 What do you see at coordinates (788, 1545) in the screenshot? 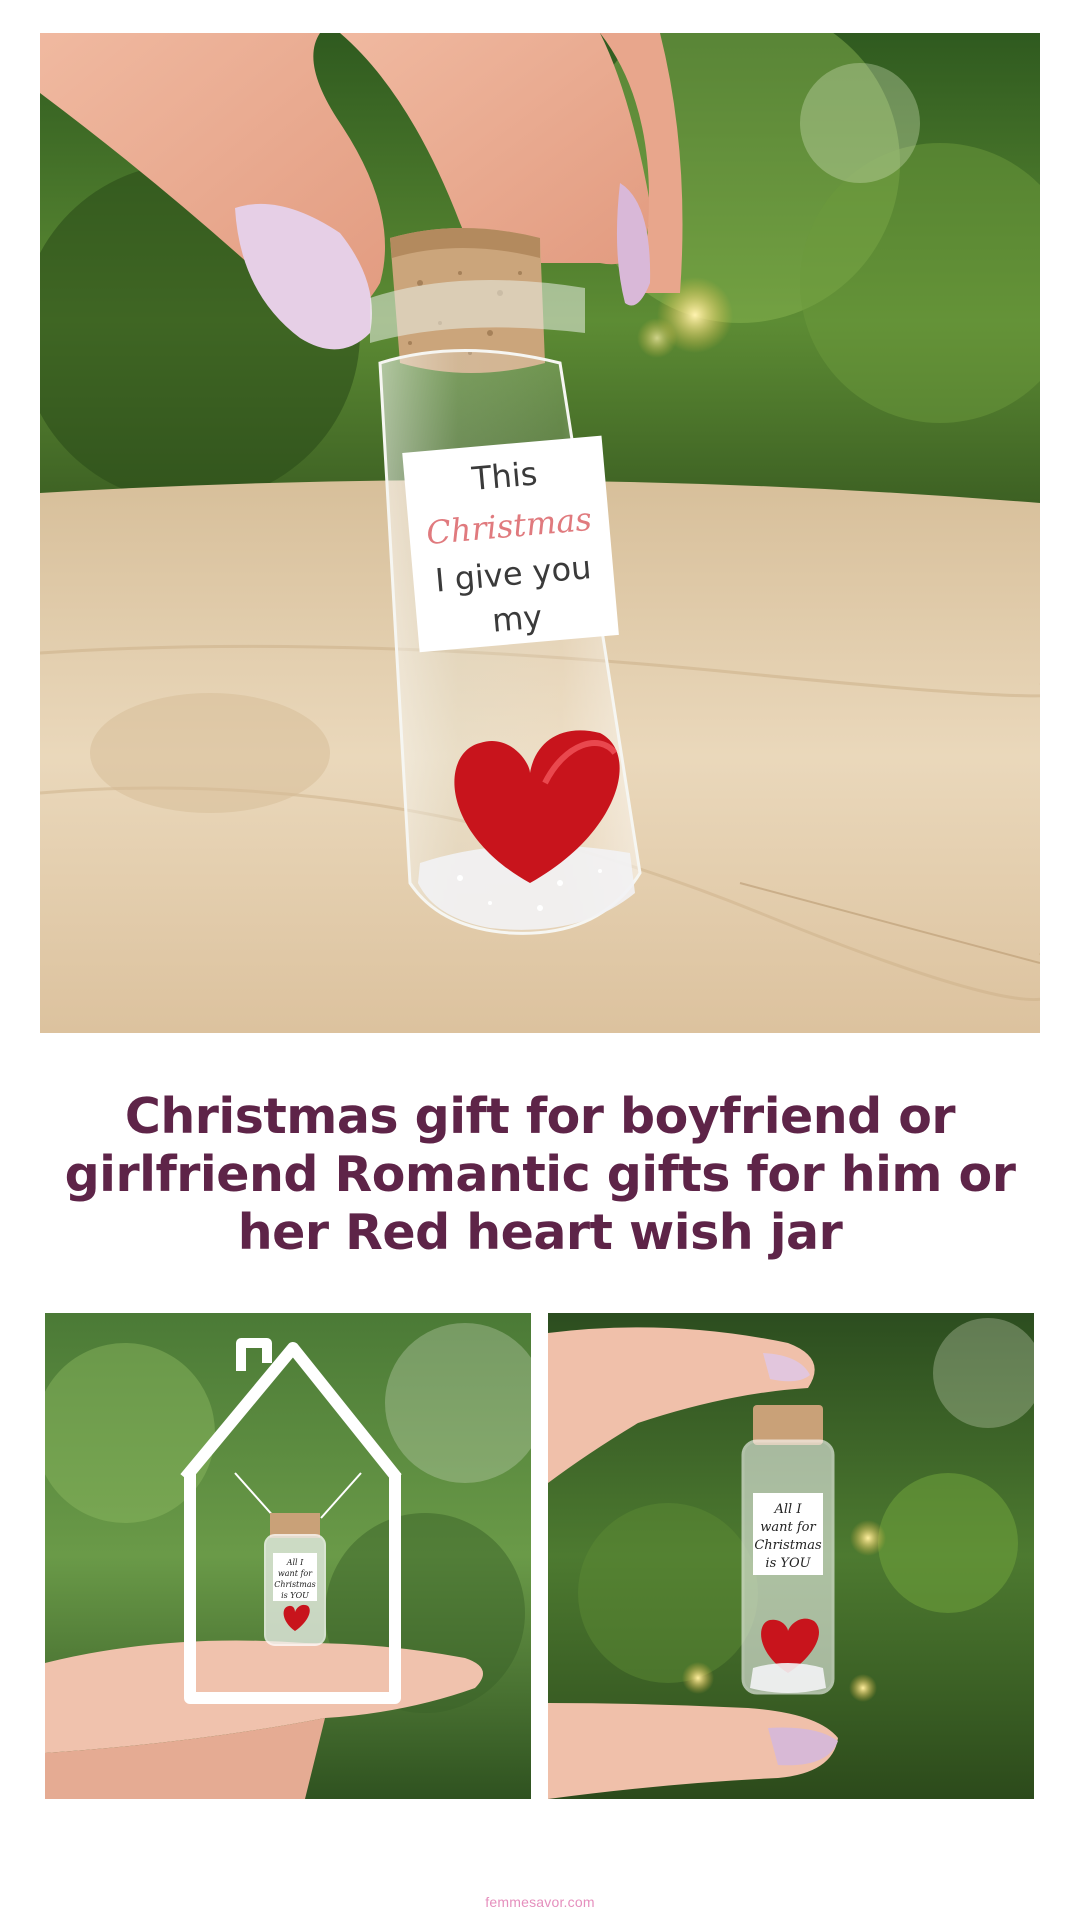
I see `right-label-line-3: Christmas` at bounding box center [788, 1545].